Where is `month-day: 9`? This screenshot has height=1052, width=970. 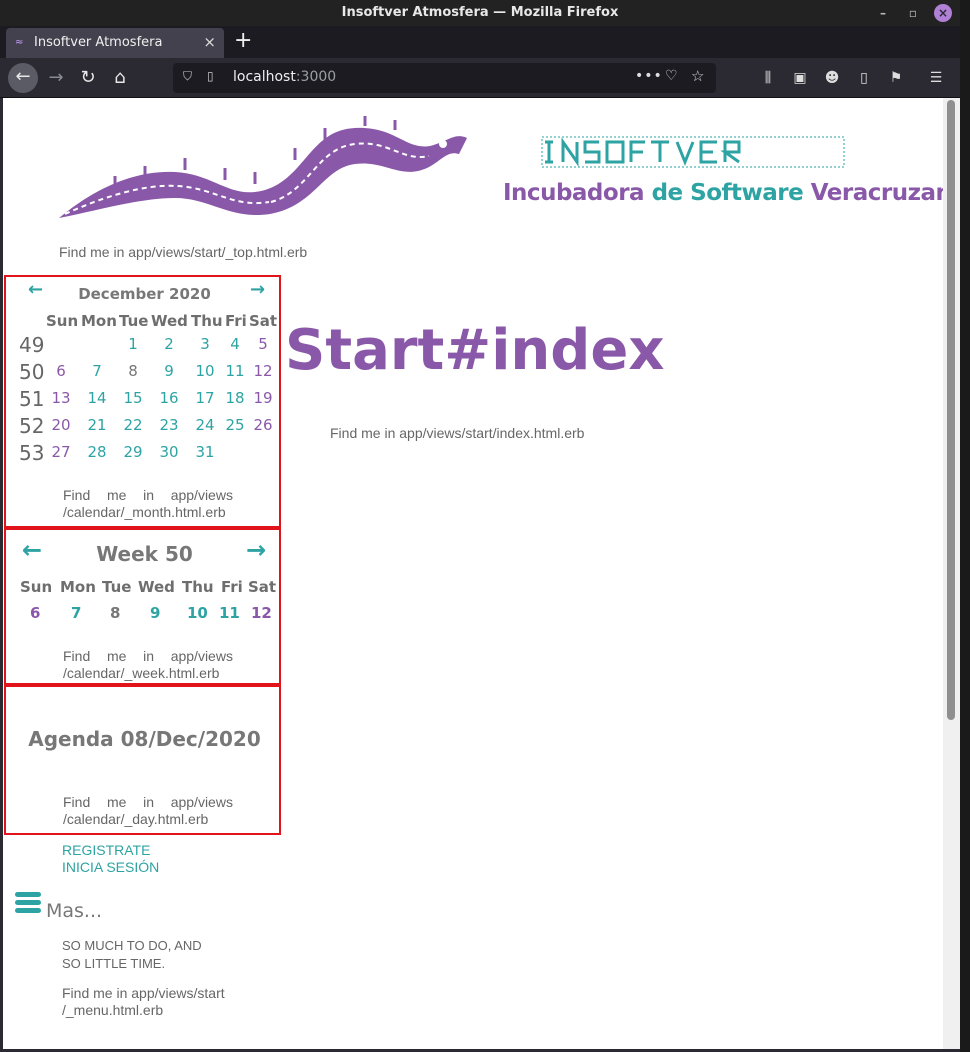
month-day: 9 is located at coordinates (169, 371).